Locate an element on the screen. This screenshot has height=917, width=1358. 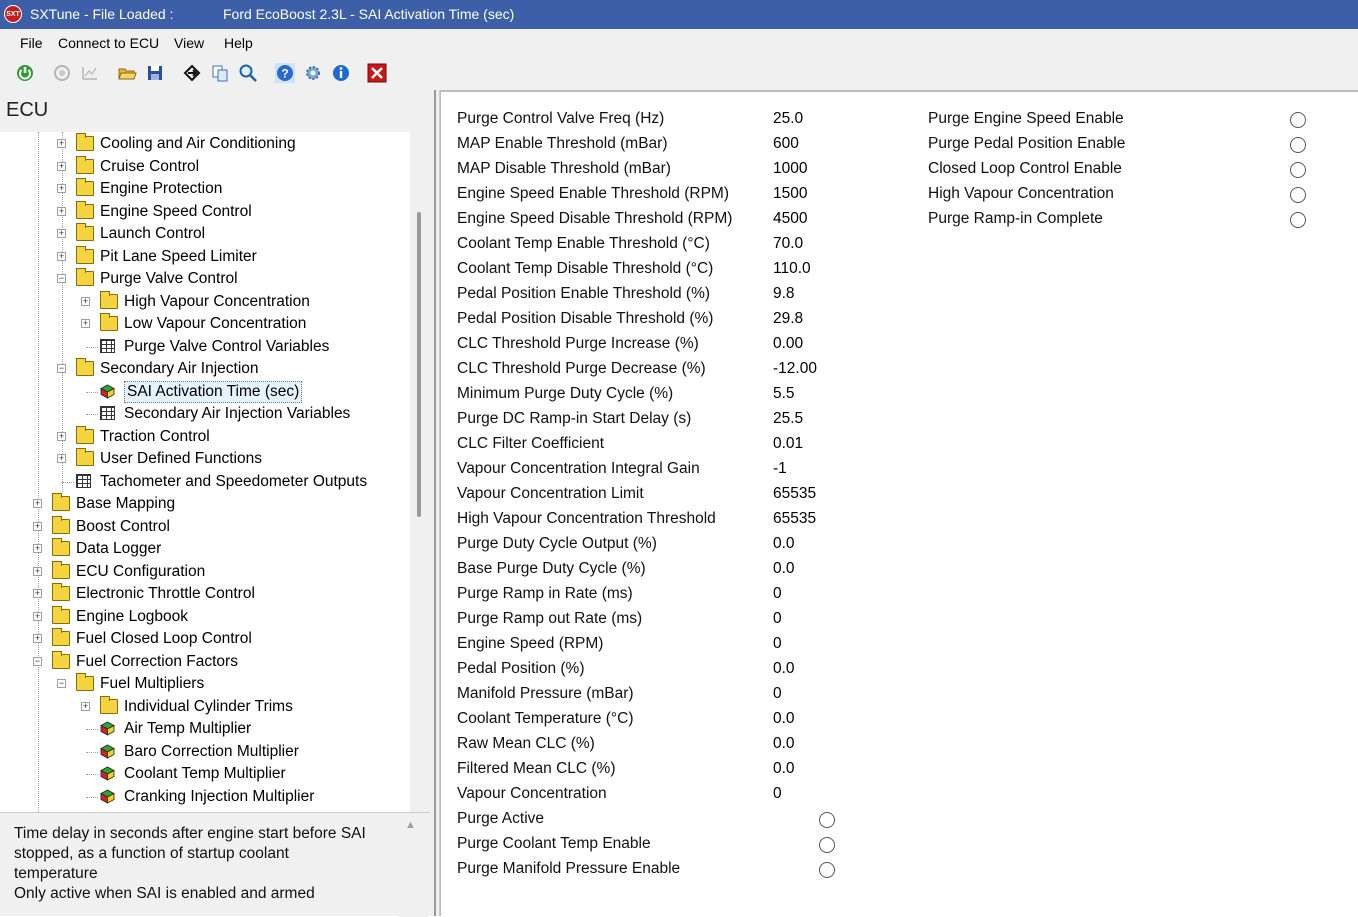
parameter-value: 1000 is located at coordinates (790, 169).